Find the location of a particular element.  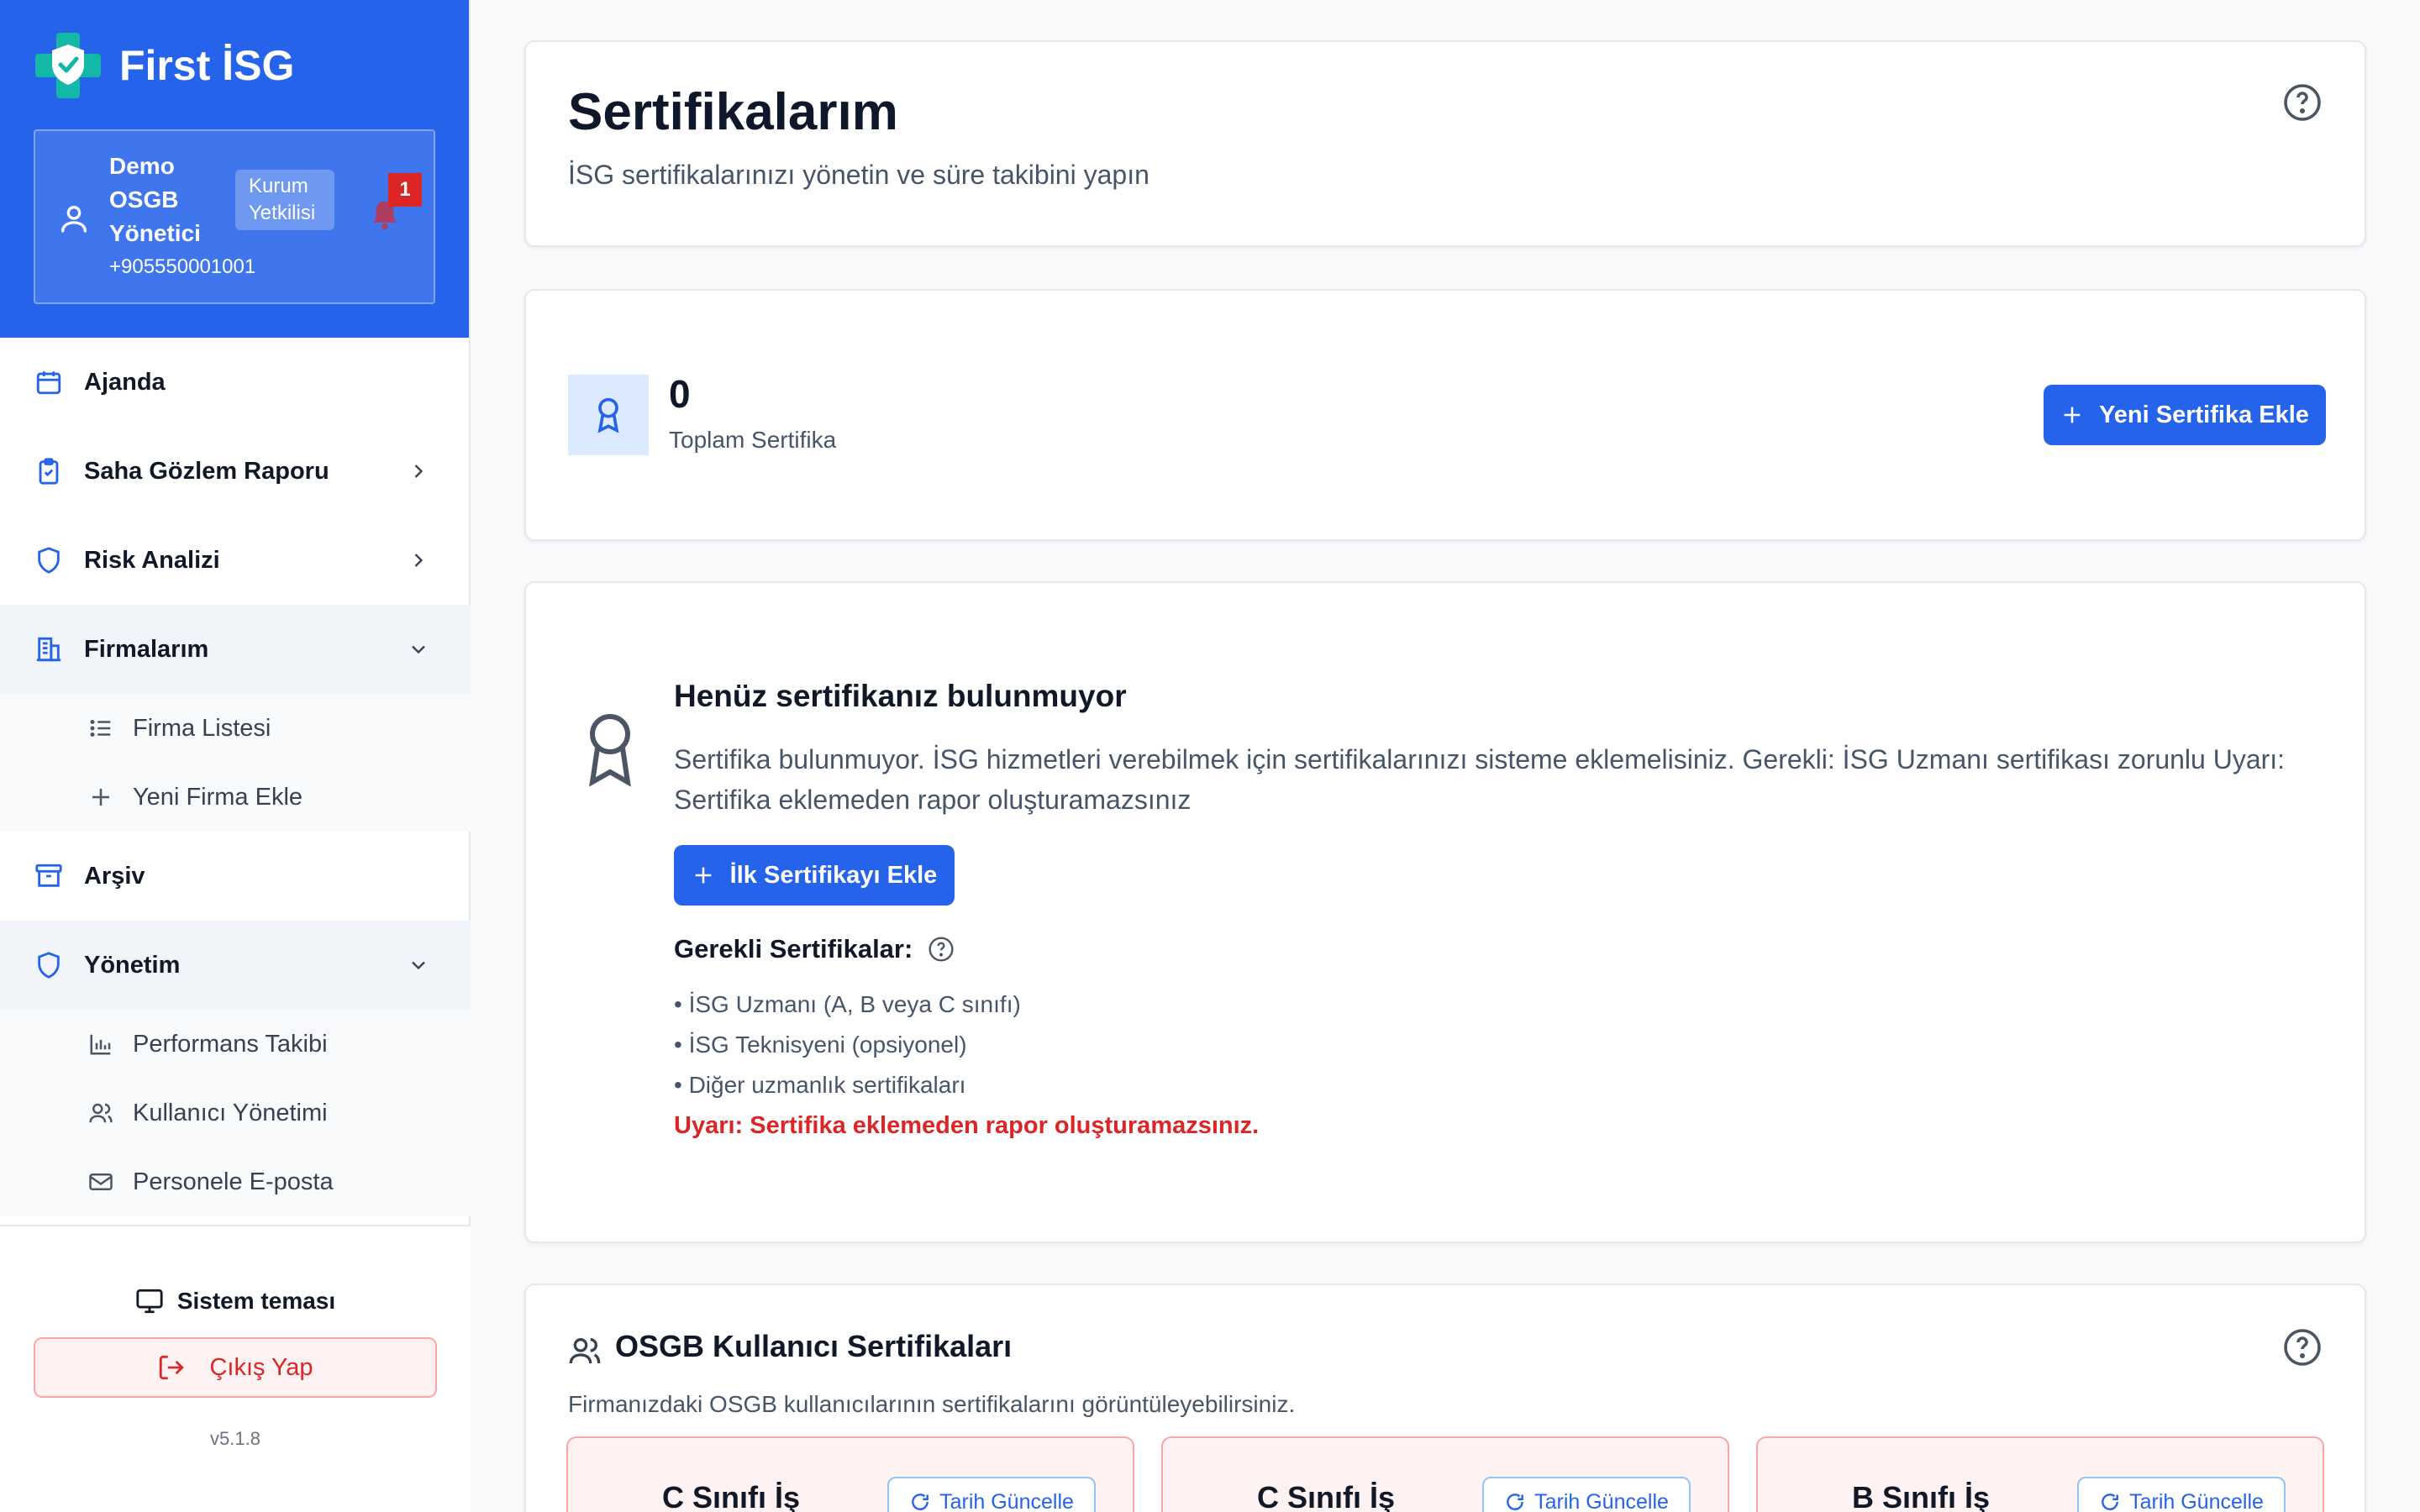

sidebar-subitem-yeni-firma: Yeni Firma Ekle is located at coordinates (235, 797).